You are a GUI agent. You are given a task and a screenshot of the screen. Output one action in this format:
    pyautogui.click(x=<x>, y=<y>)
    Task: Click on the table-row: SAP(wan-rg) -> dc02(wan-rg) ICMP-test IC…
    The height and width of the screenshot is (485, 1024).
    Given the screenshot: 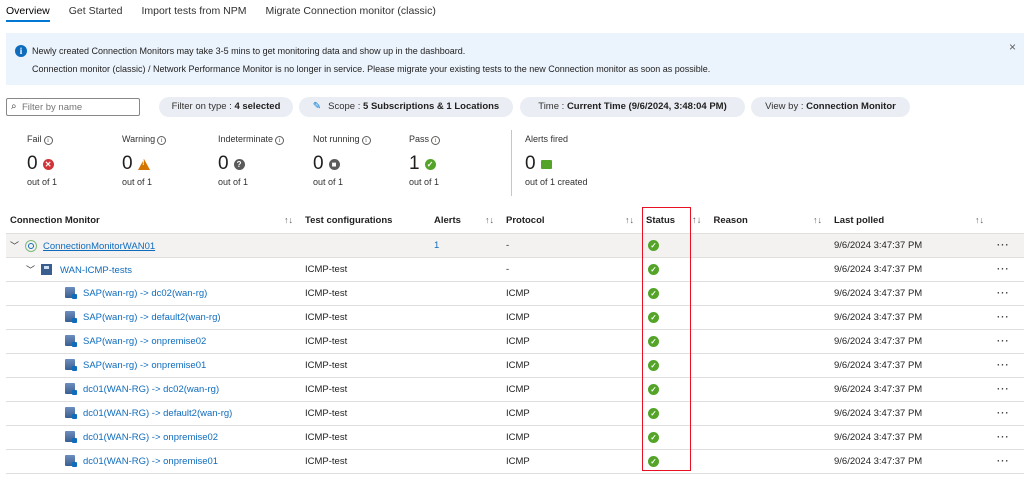 What is the action you would take?
    pyautogui.click(x=515, y=293)
    